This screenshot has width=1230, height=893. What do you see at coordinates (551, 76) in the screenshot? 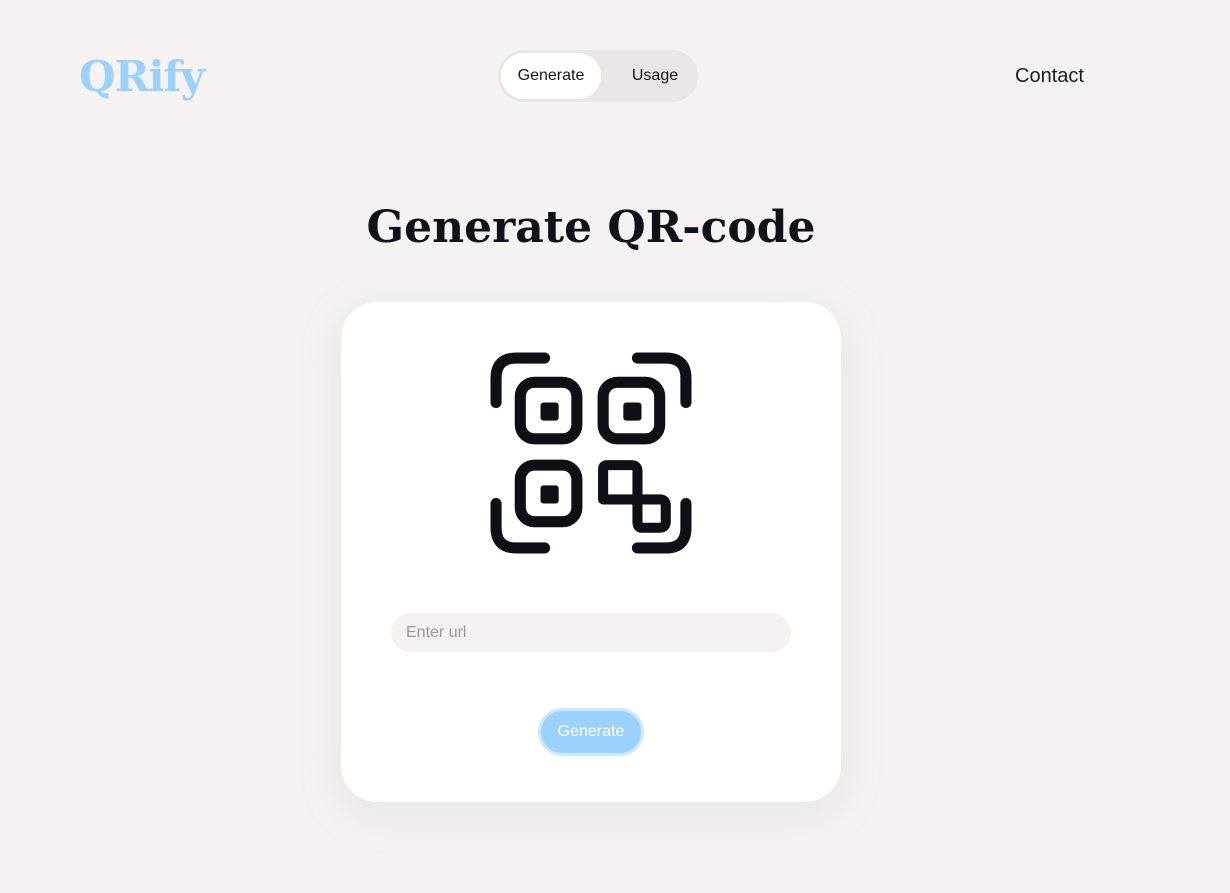
I see `tab-generate: Generate` at bounding box center [551, 76].